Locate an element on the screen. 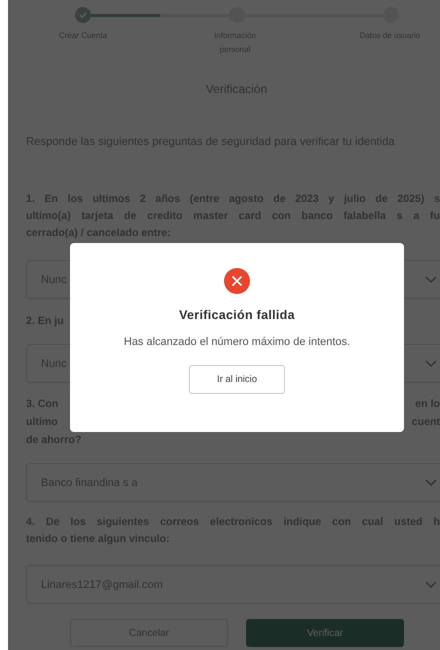 The width and height of the screenshot is (440, 650). verify-button: Verificar is located at coordinates (325, 633).